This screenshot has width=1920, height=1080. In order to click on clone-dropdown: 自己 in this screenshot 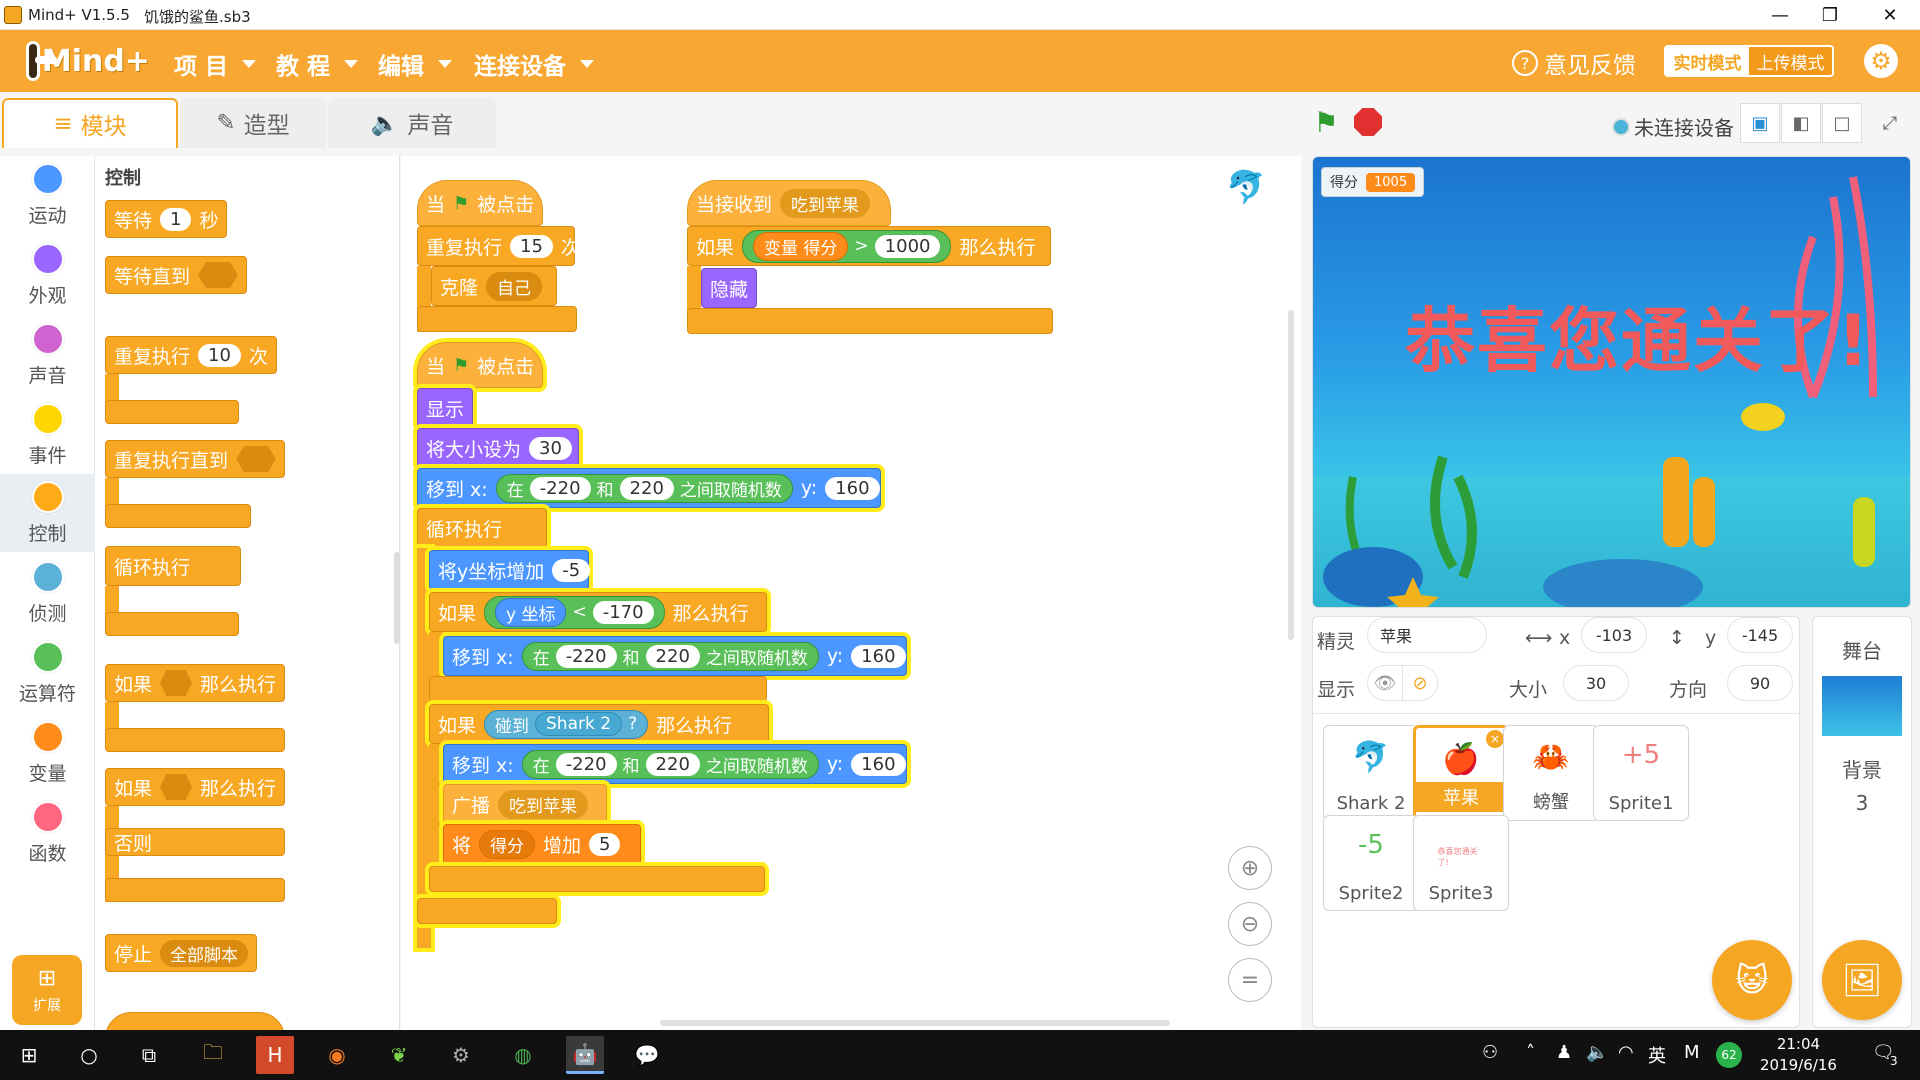, I will do `click(514, 286)`.